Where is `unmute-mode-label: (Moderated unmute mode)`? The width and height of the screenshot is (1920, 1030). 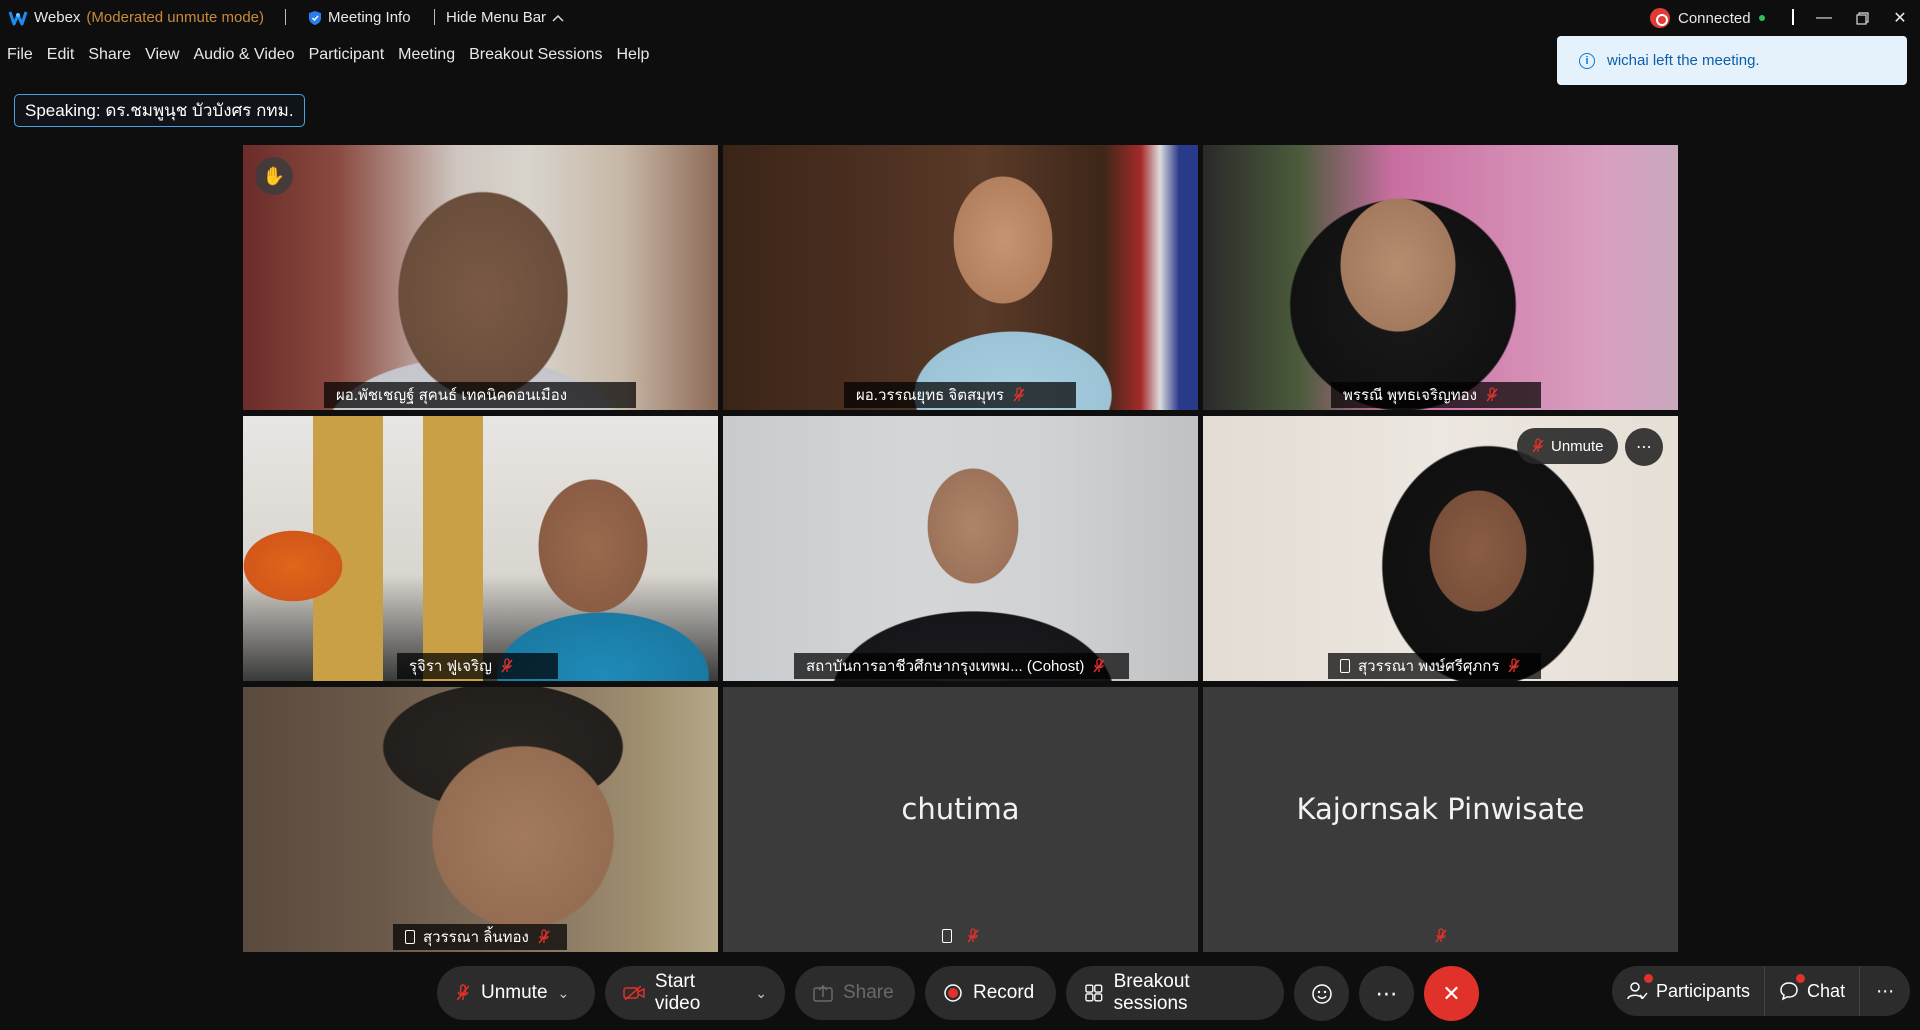 unmute-mode-label: (Moderated unmute mode) is located at coordinates (175, 17).